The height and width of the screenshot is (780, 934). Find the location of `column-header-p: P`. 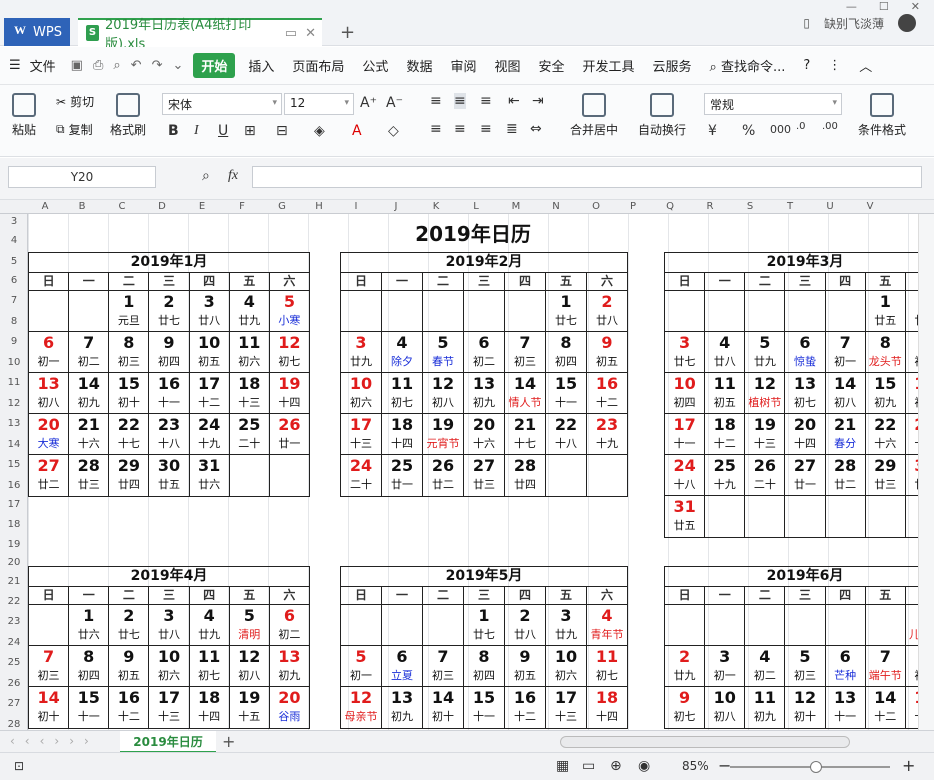

column-header-p: P is located at coordinates (633, 206).